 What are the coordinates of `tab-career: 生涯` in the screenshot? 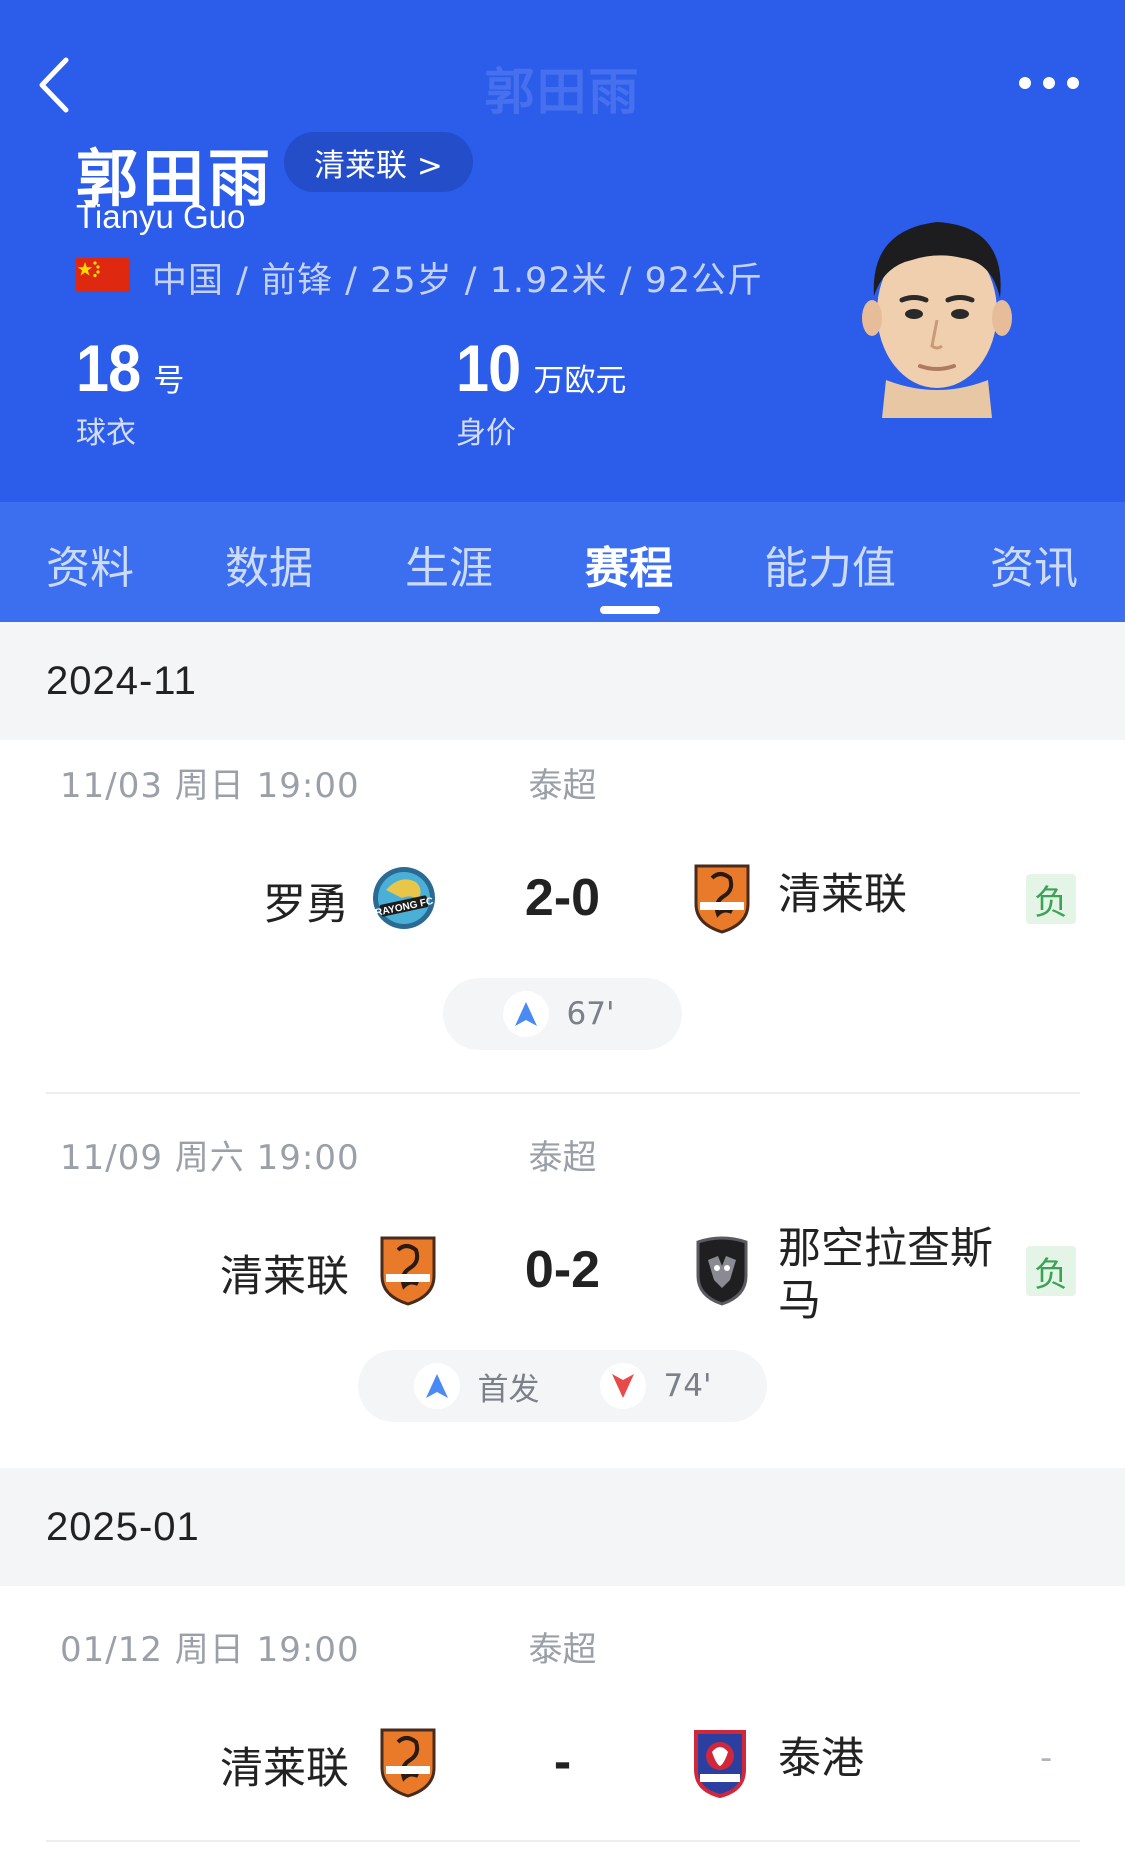 It's located at (449, 564).